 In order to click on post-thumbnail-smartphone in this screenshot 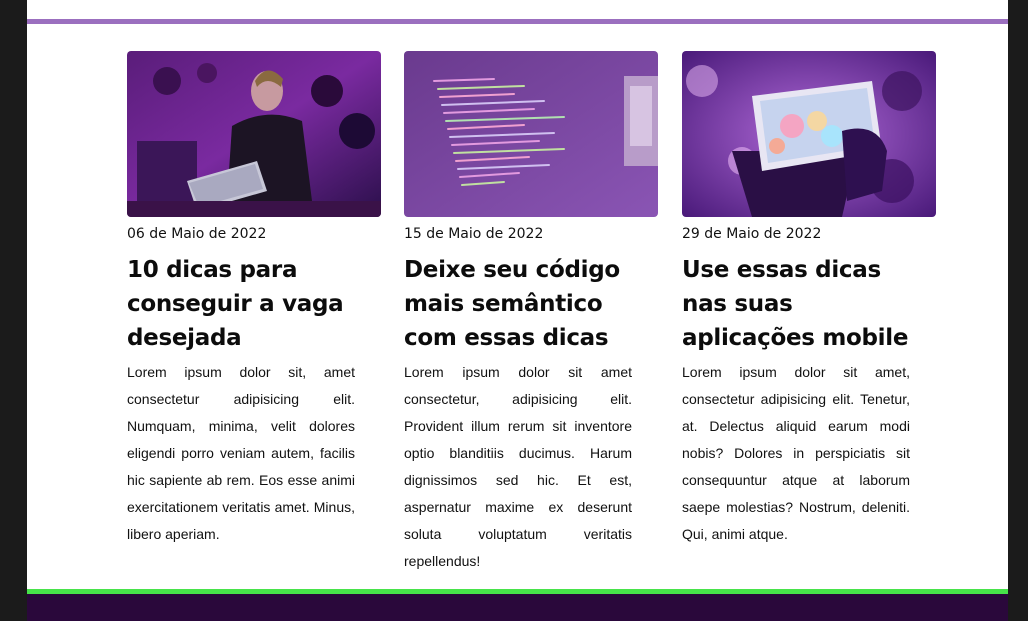, I will do `click(809, 134)`.